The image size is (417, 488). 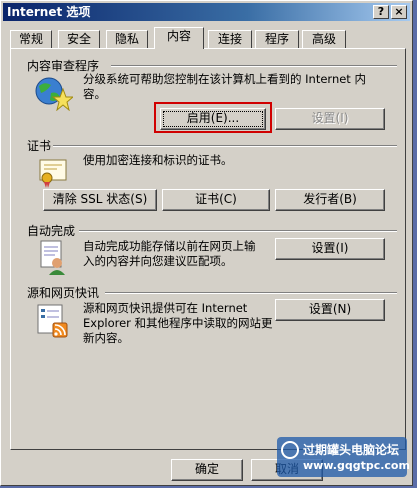 I want to click on advisor-settings-button: 设置(I), so click(x=330, y=119).